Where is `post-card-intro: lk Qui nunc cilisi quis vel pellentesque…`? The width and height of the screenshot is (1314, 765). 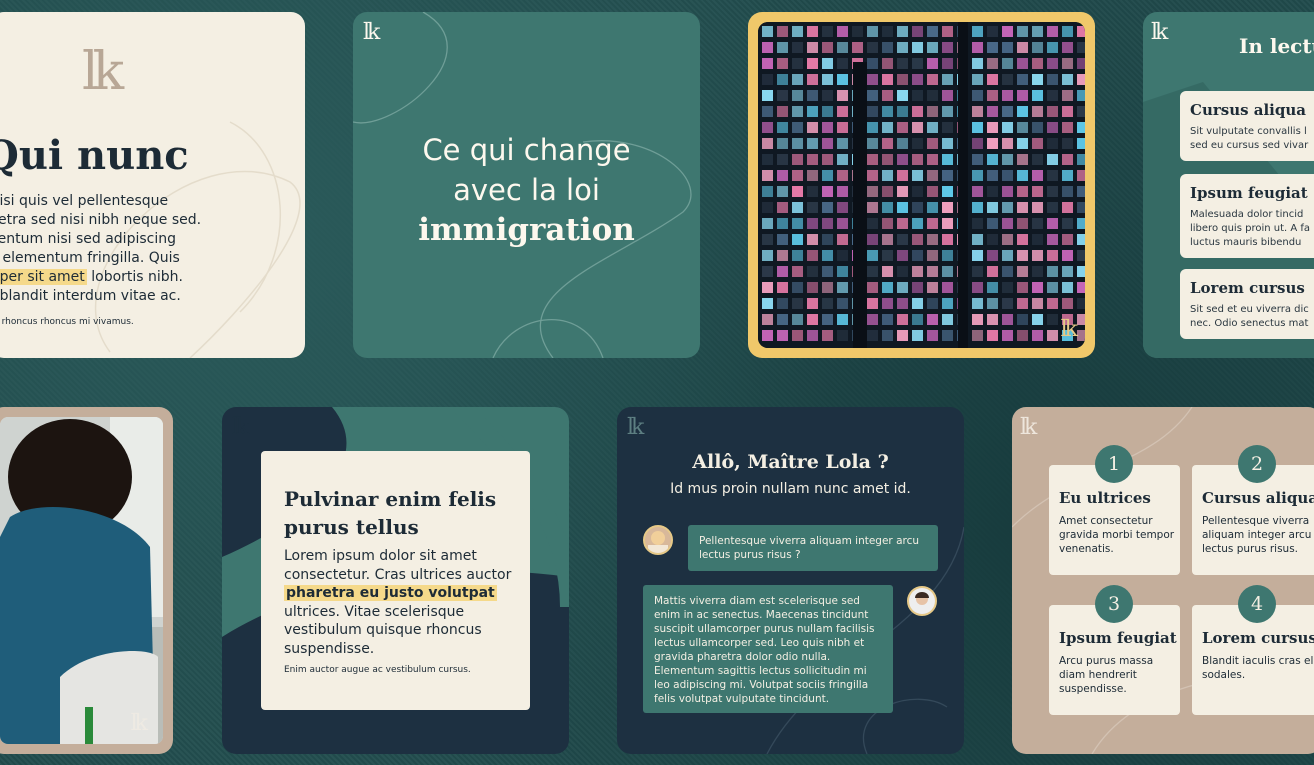
post-card-intro: lk Qui nunc cilisi quis vel pellentesque… is located at coordinates (152, 185).